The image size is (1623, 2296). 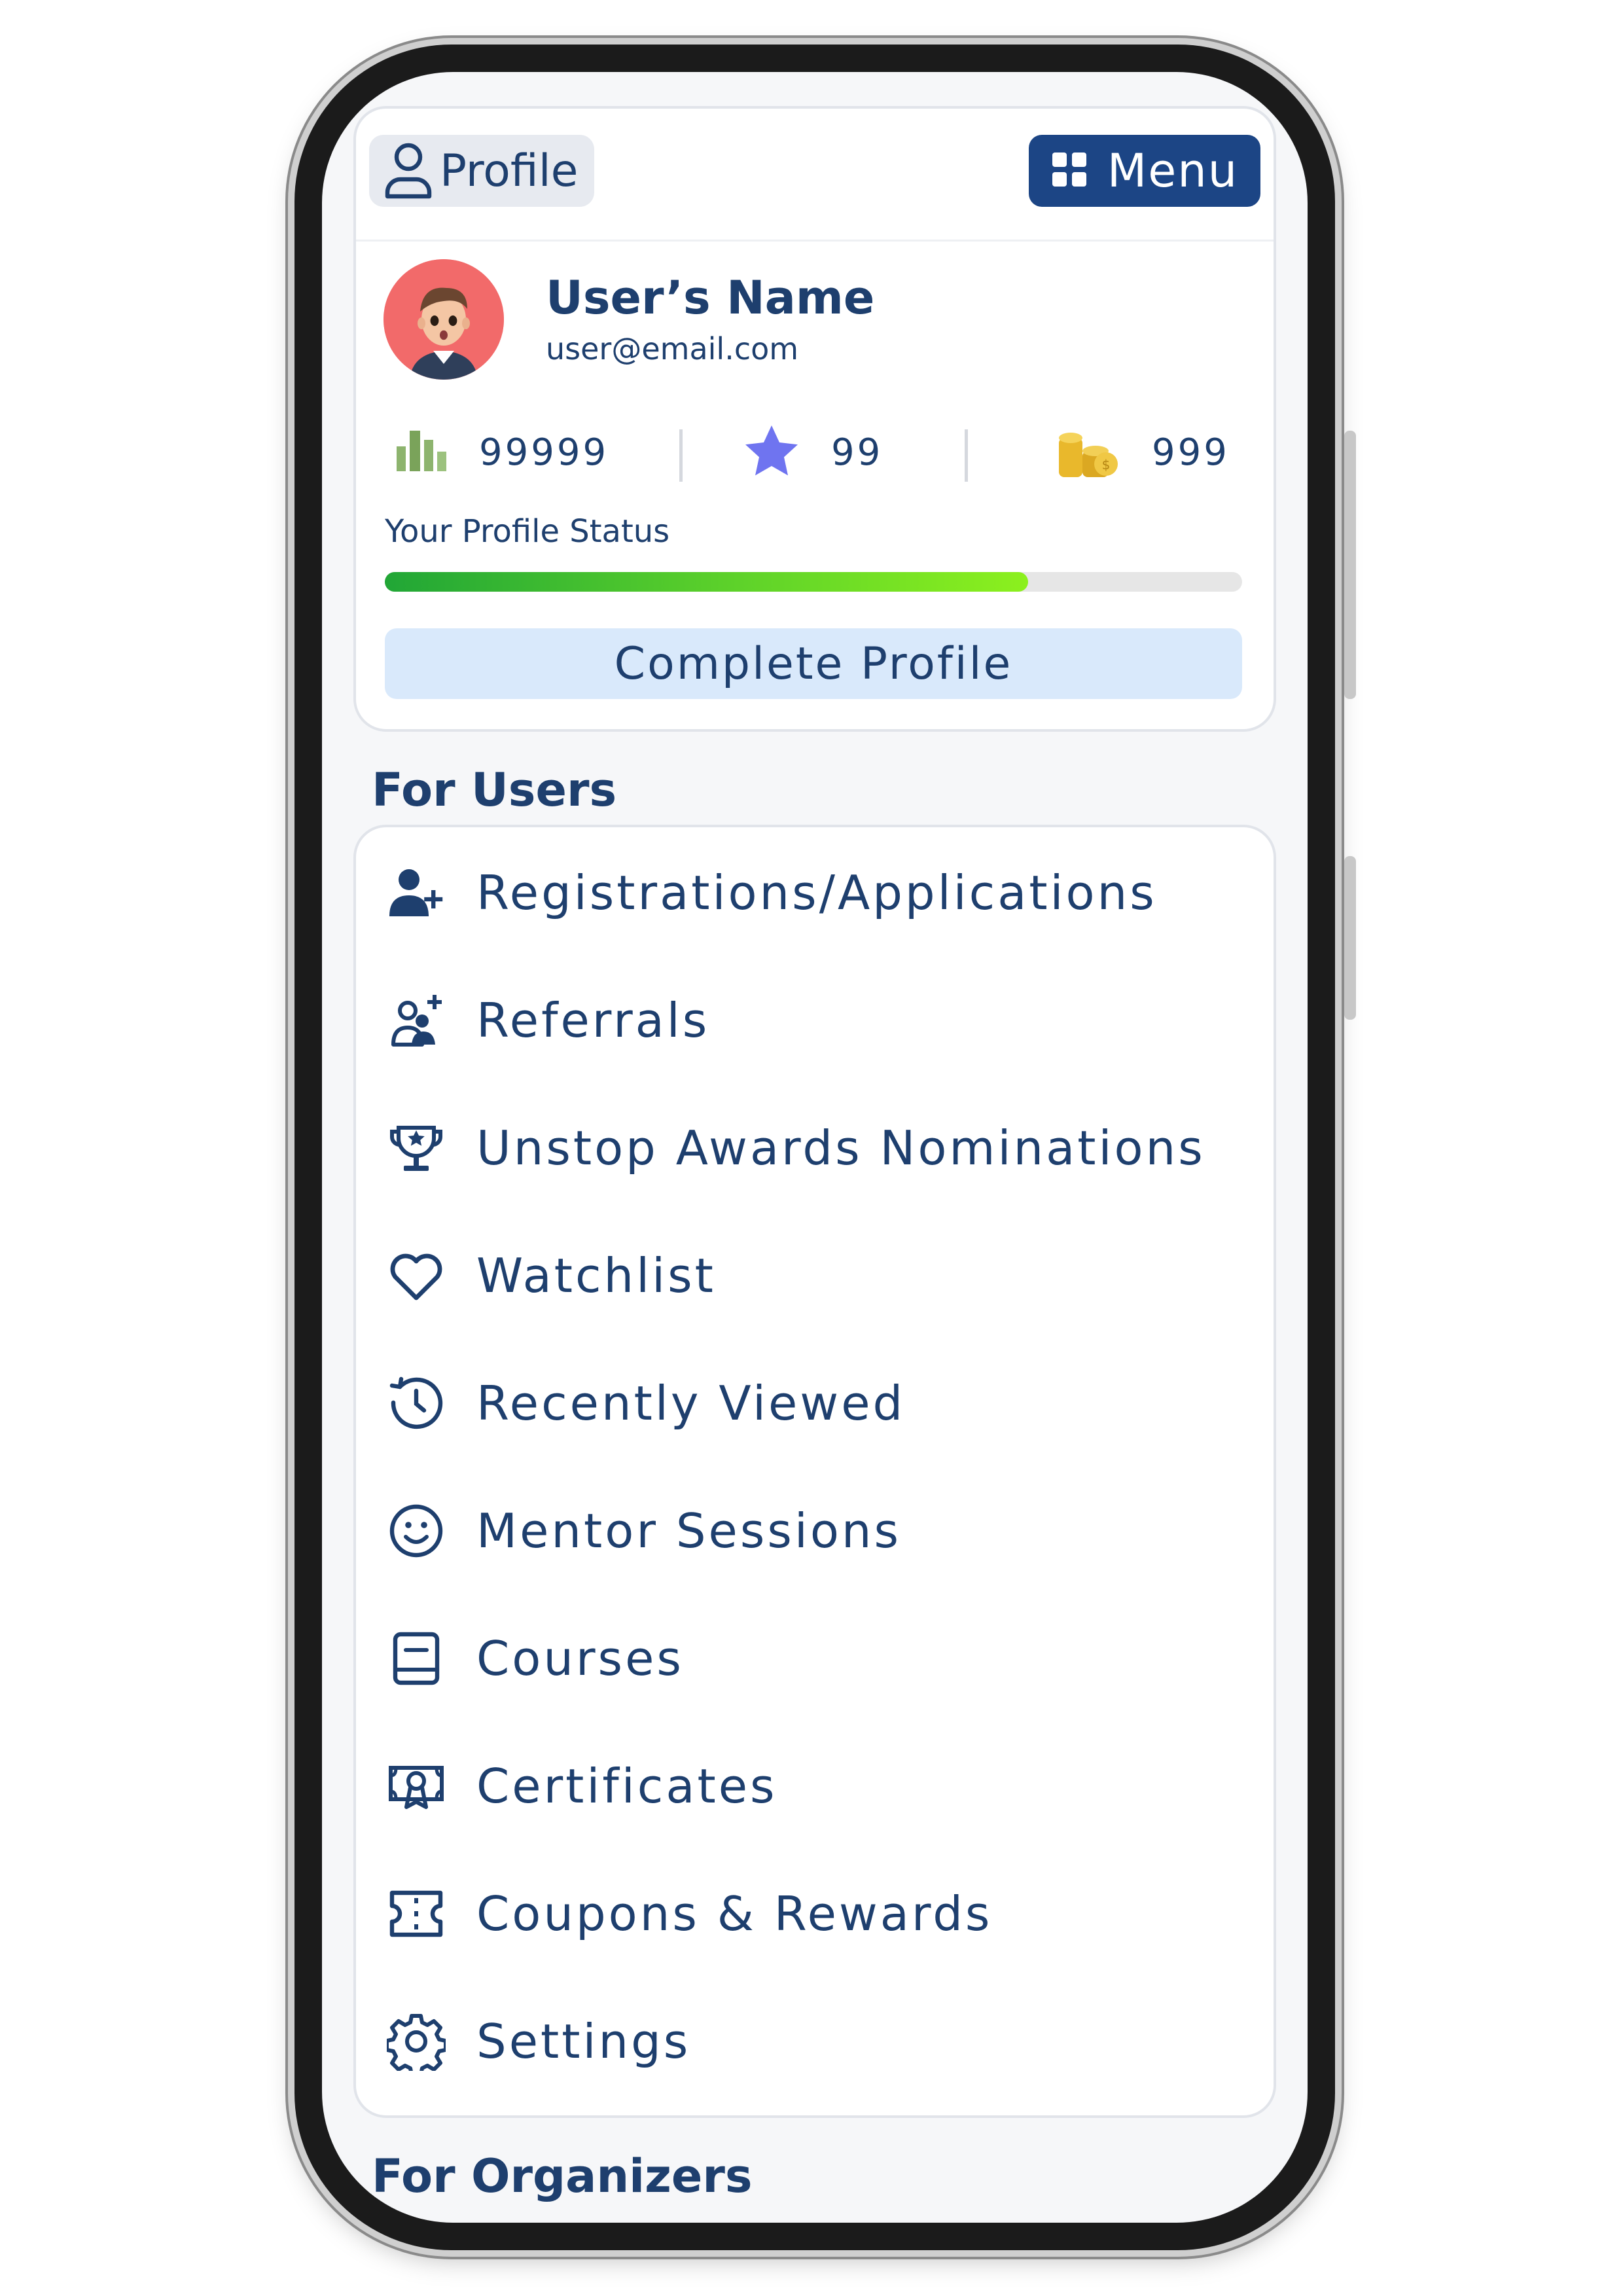 I want to click on rank-stat: 99999, so click(x=501, y=452).